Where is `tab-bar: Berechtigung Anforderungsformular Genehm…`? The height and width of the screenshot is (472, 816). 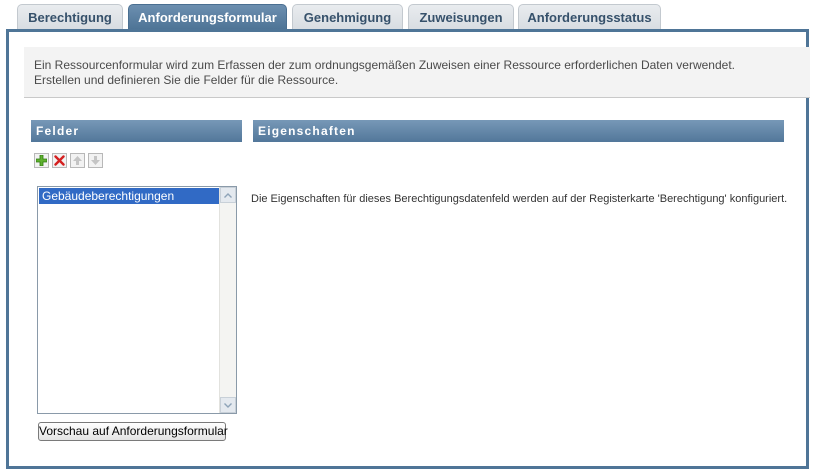 tab-bar: Berechtigung Anforderungsformular Genehm… is located at coordinates (408, 14).